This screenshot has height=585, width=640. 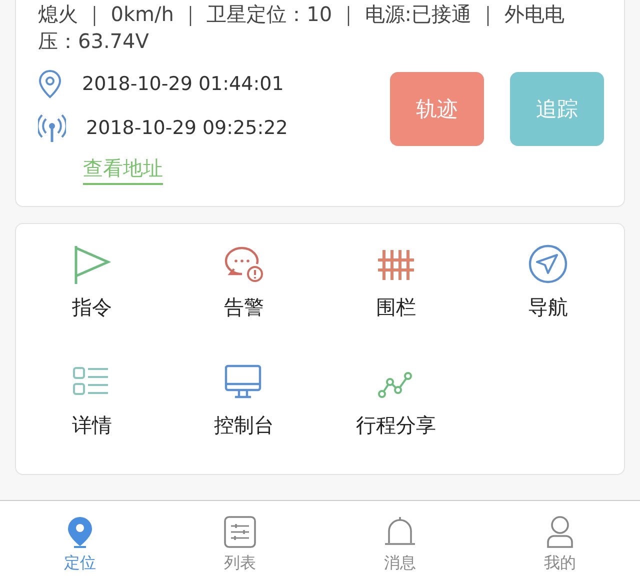 What do you see at coordinates (183, 84) in the screenshot?
I see `timestamp: 2018-10-29 01:44:01` at bounding box center [183, 84].